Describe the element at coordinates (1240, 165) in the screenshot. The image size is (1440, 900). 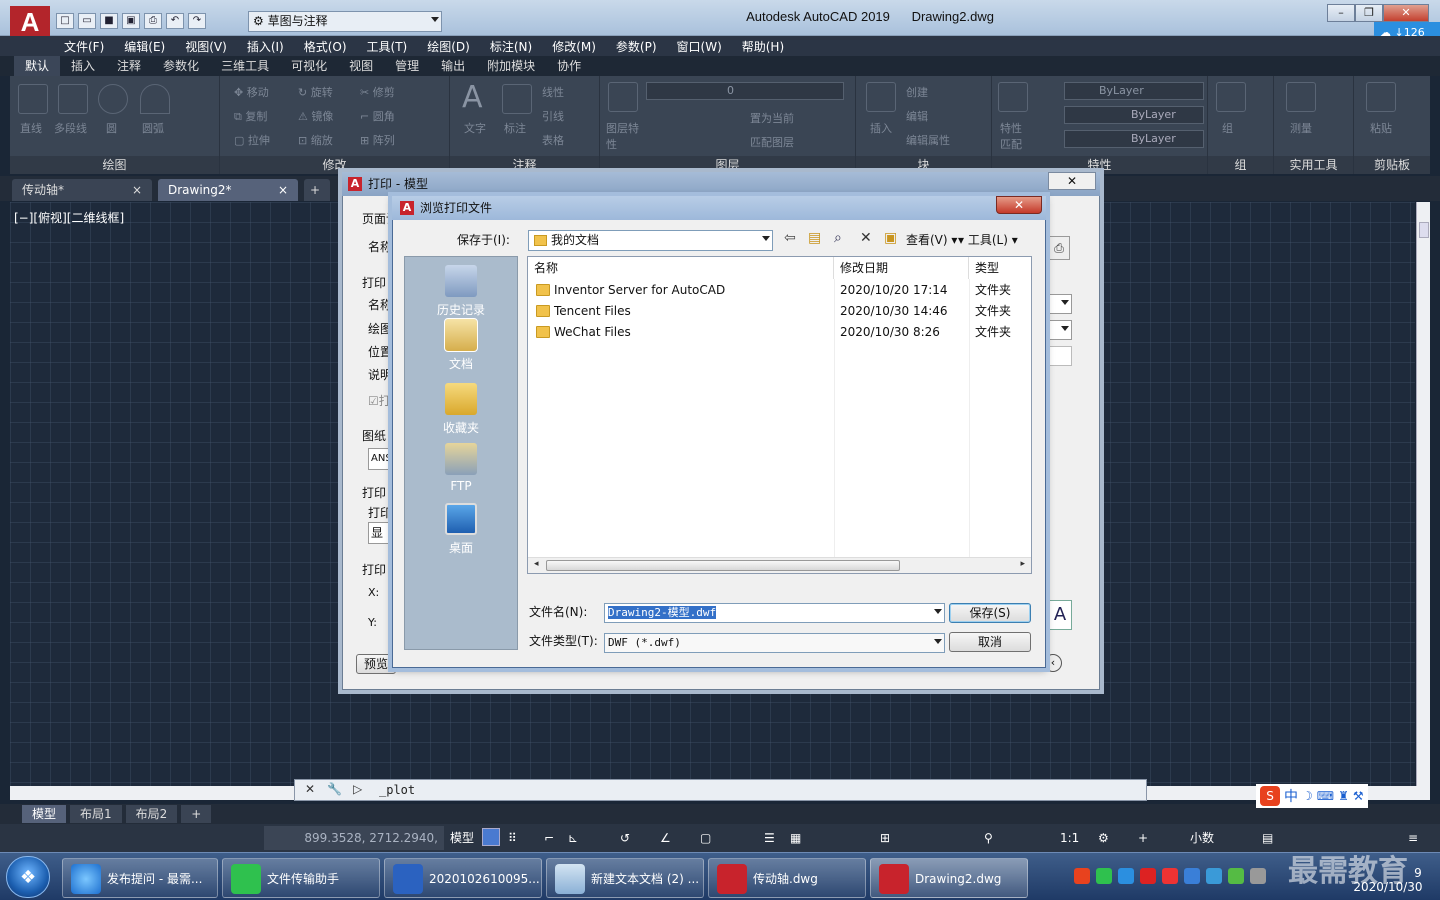
I see `panel-groups-label: 组` at that location.